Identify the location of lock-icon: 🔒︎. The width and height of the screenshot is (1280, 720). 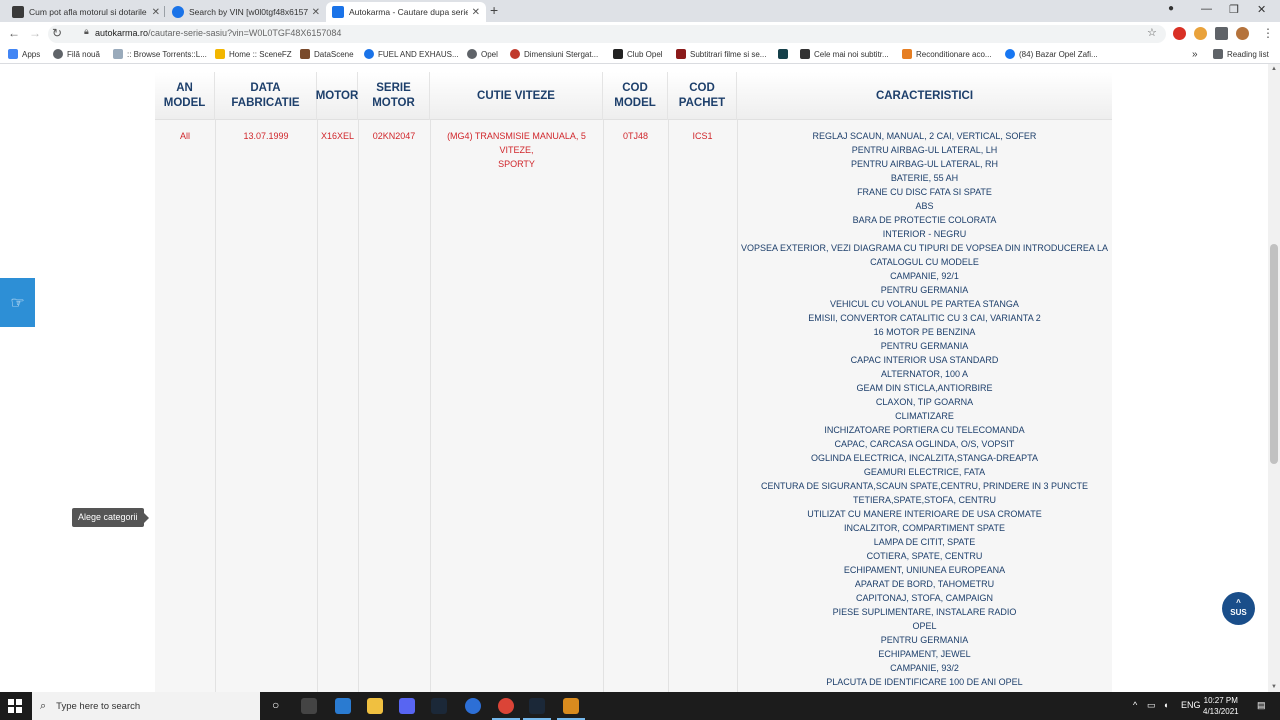
(86, 31).